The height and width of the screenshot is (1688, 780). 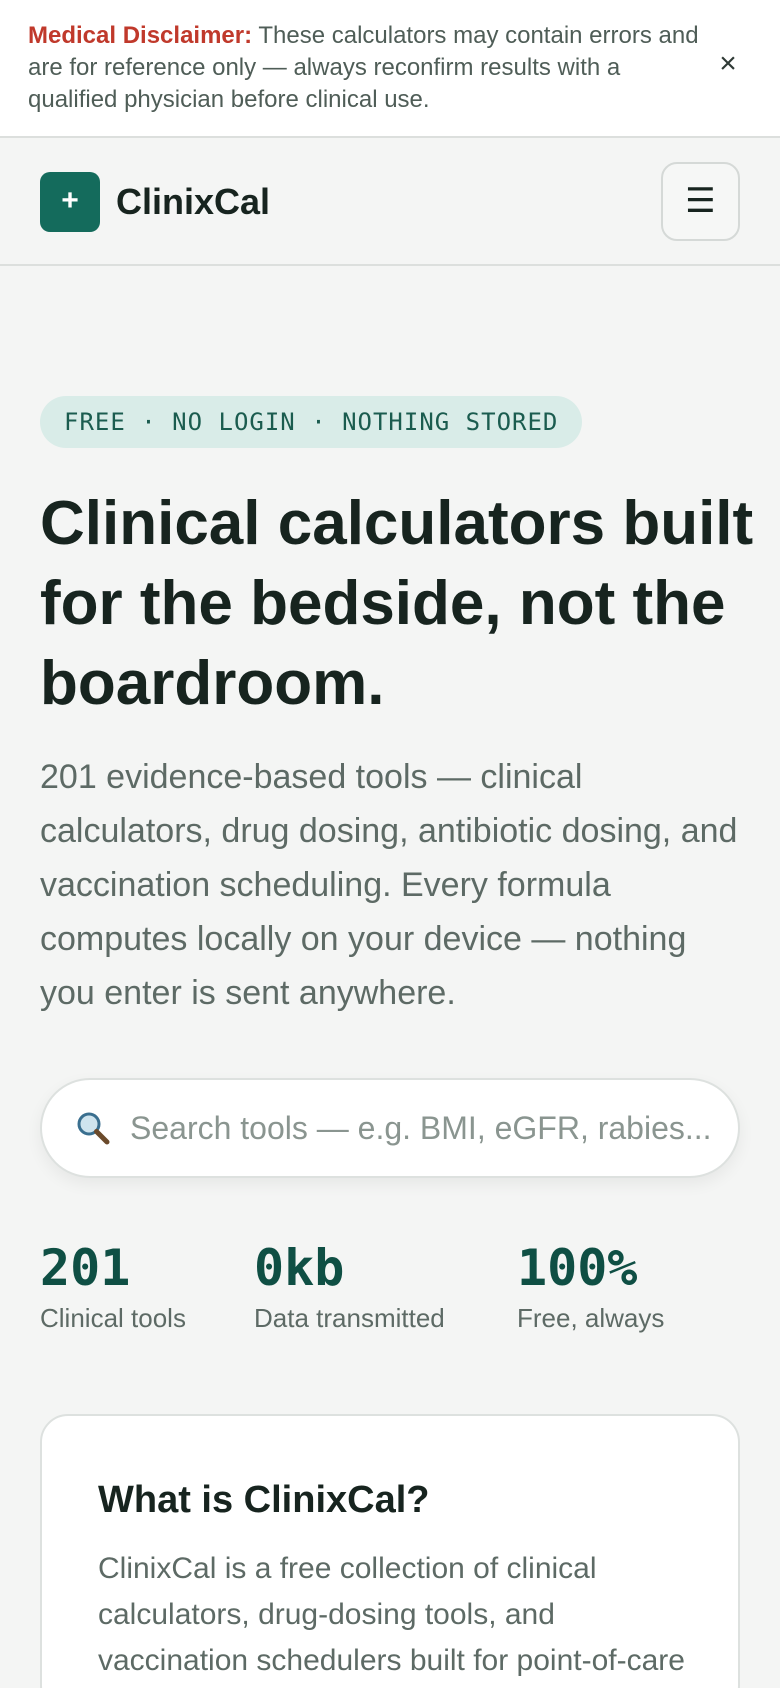 I want to click on search-icon, so click(x=93, y=1128).